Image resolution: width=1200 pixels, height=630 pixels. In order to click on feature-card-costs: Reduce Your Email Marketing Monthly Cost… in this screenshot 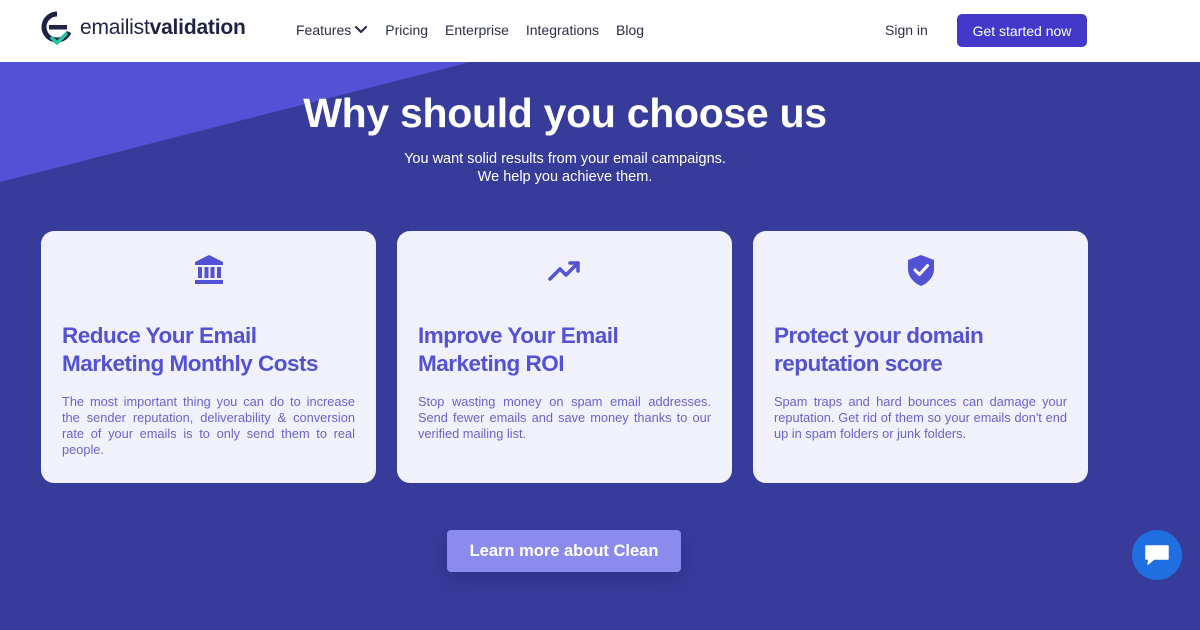, I will do `click(208, 357)`.